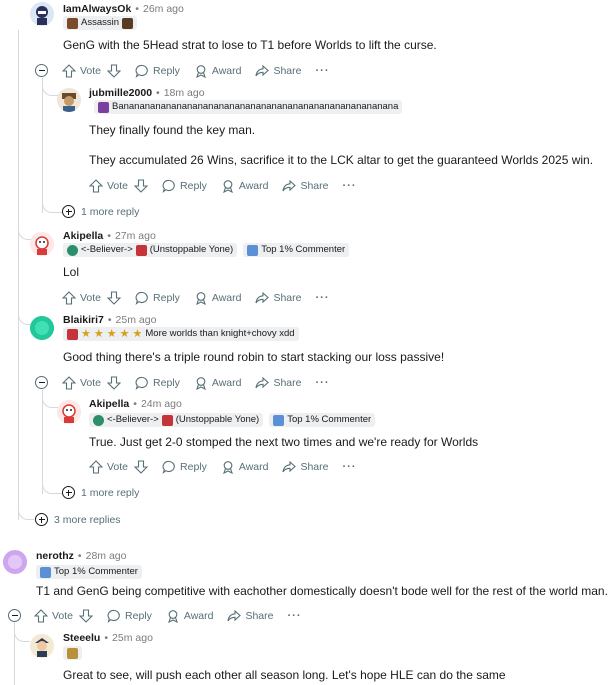  Describe the element at coordinates (163, 9) in the screenshot. I see `timestamp: 26m ago` at that location.